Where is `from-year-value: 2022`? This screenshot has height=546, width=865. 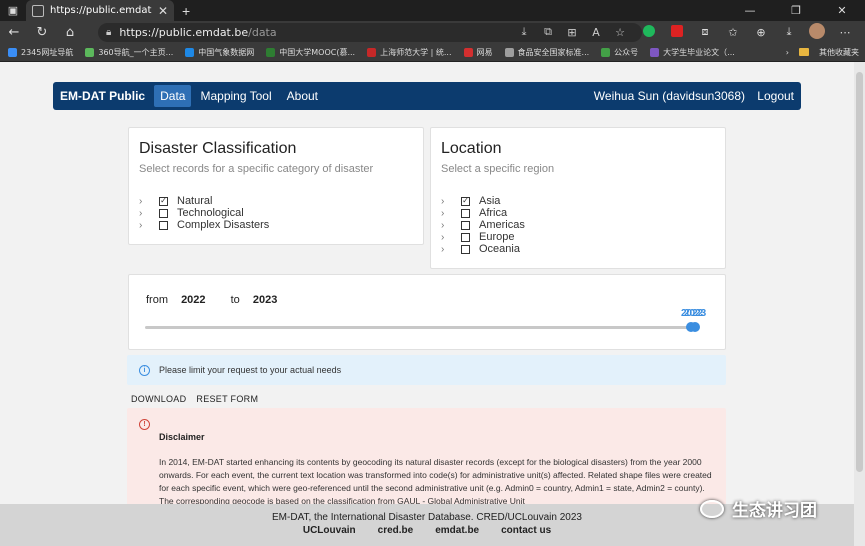 from-year-value: 2022 is located at coordinates (193, 300).